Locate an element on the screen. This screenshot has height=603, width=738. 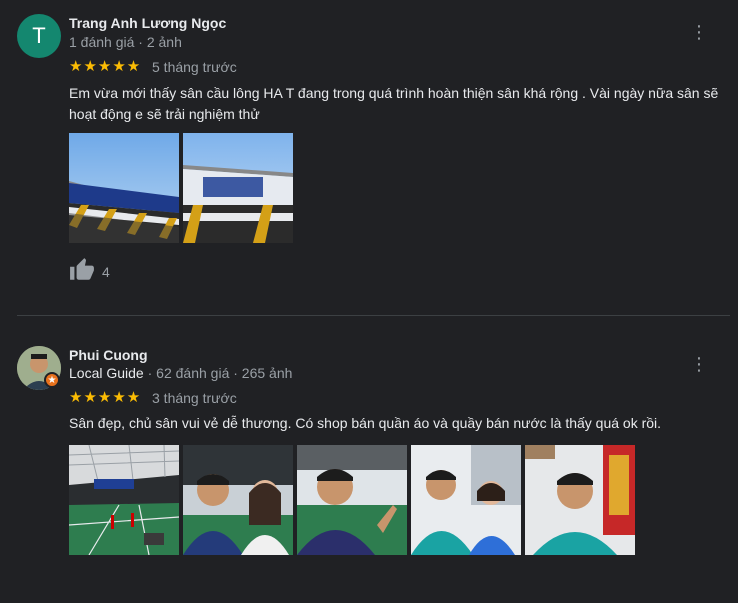
reviewer-avatar: ★ is located at coordinates (39, 368).